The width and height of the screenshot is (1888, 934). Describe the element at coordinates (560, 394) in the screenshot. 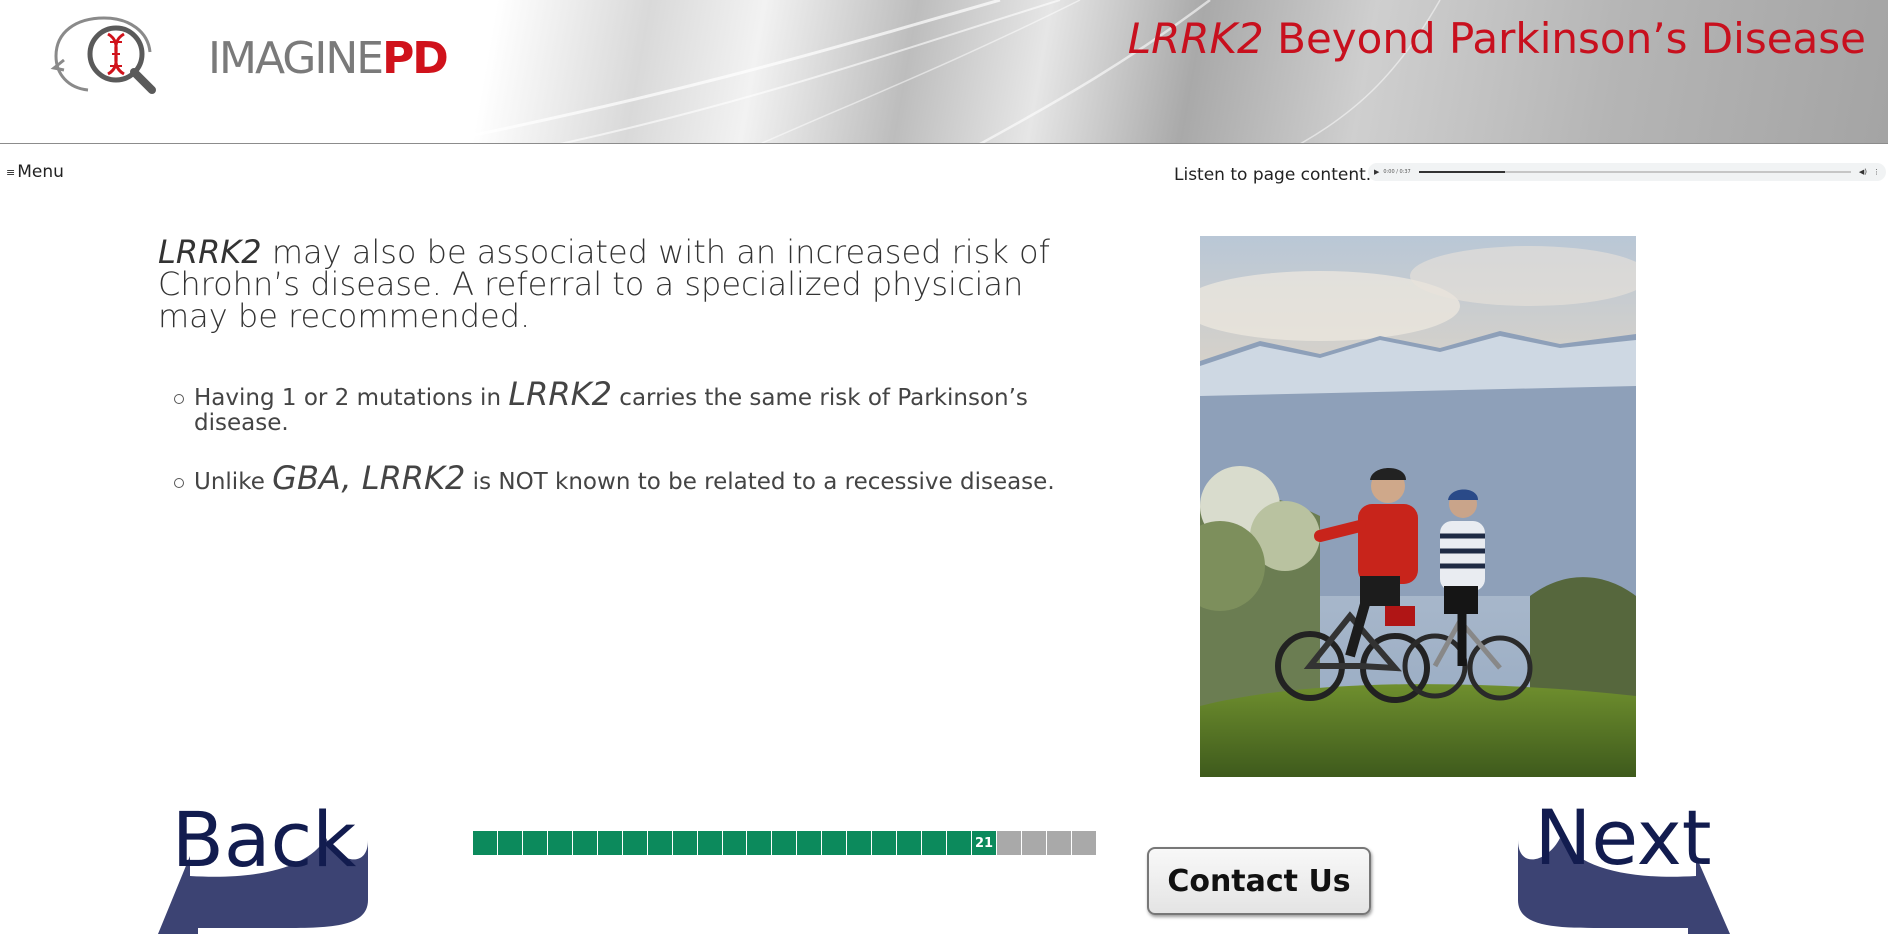

I see `bullet-gene: LRRK2` at that location.